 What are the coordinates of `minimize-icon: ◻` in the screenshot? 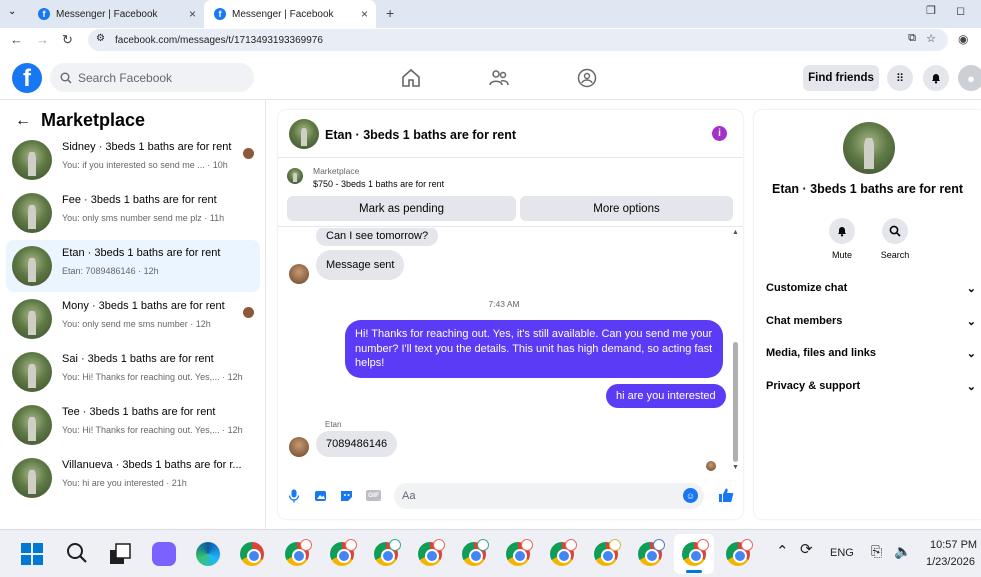 It's located at (960, 10).